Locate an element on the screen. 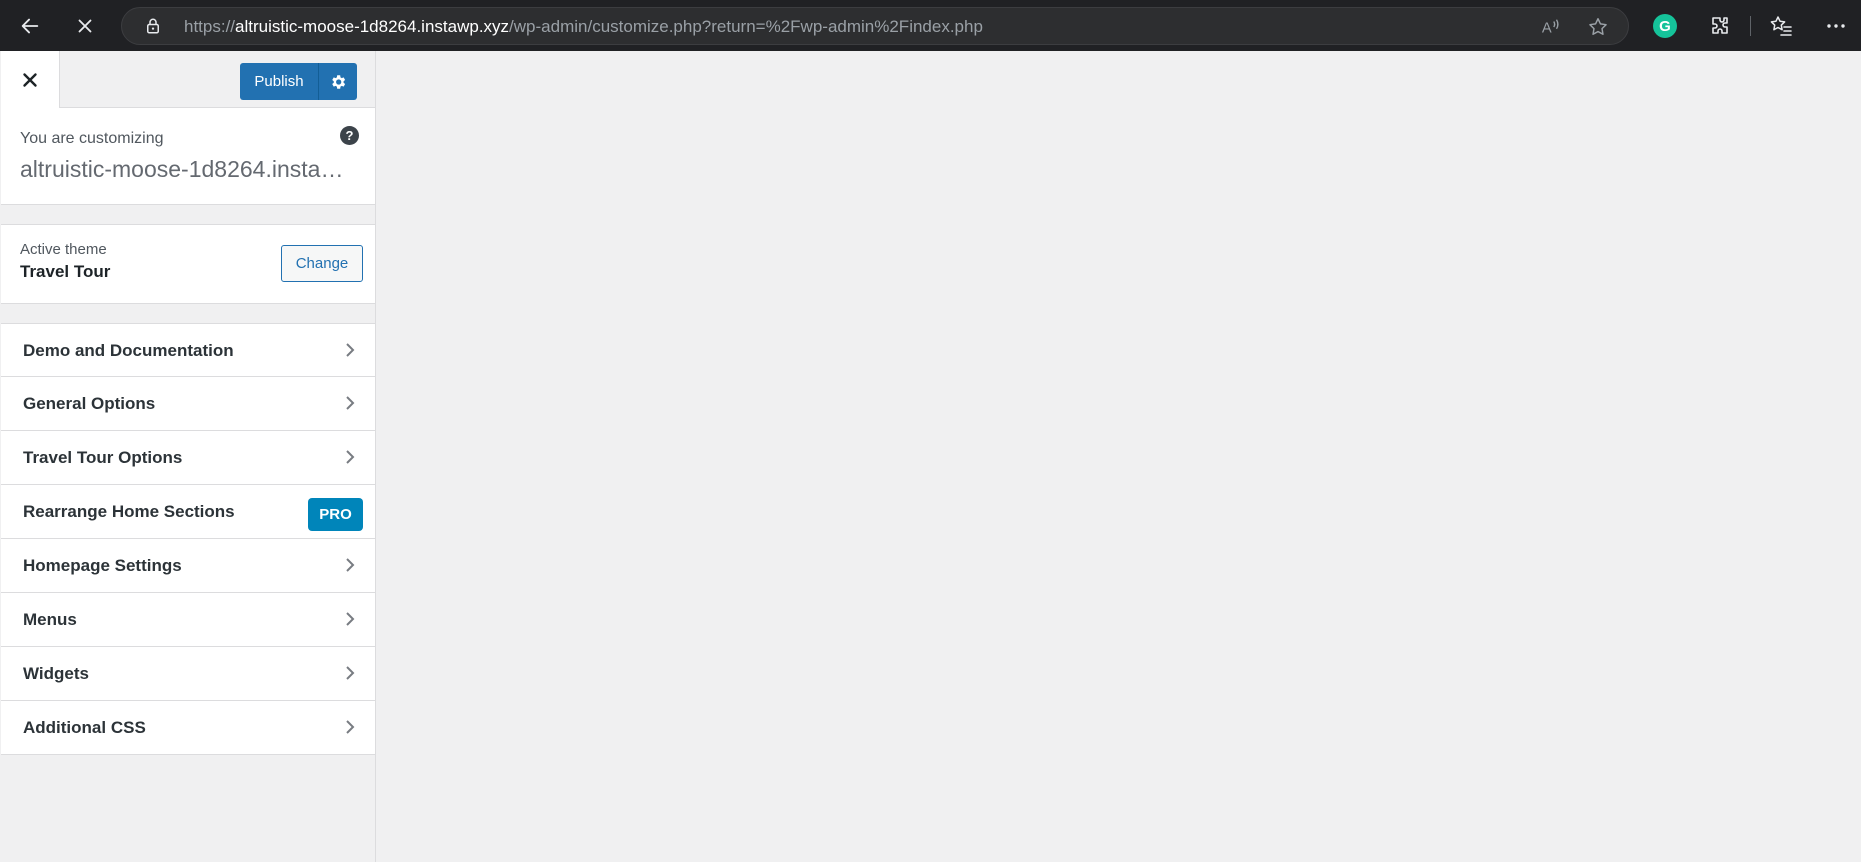 This screenshot has height=862, width=1861. section-label: Widgets is located at coordinates (56, 673).